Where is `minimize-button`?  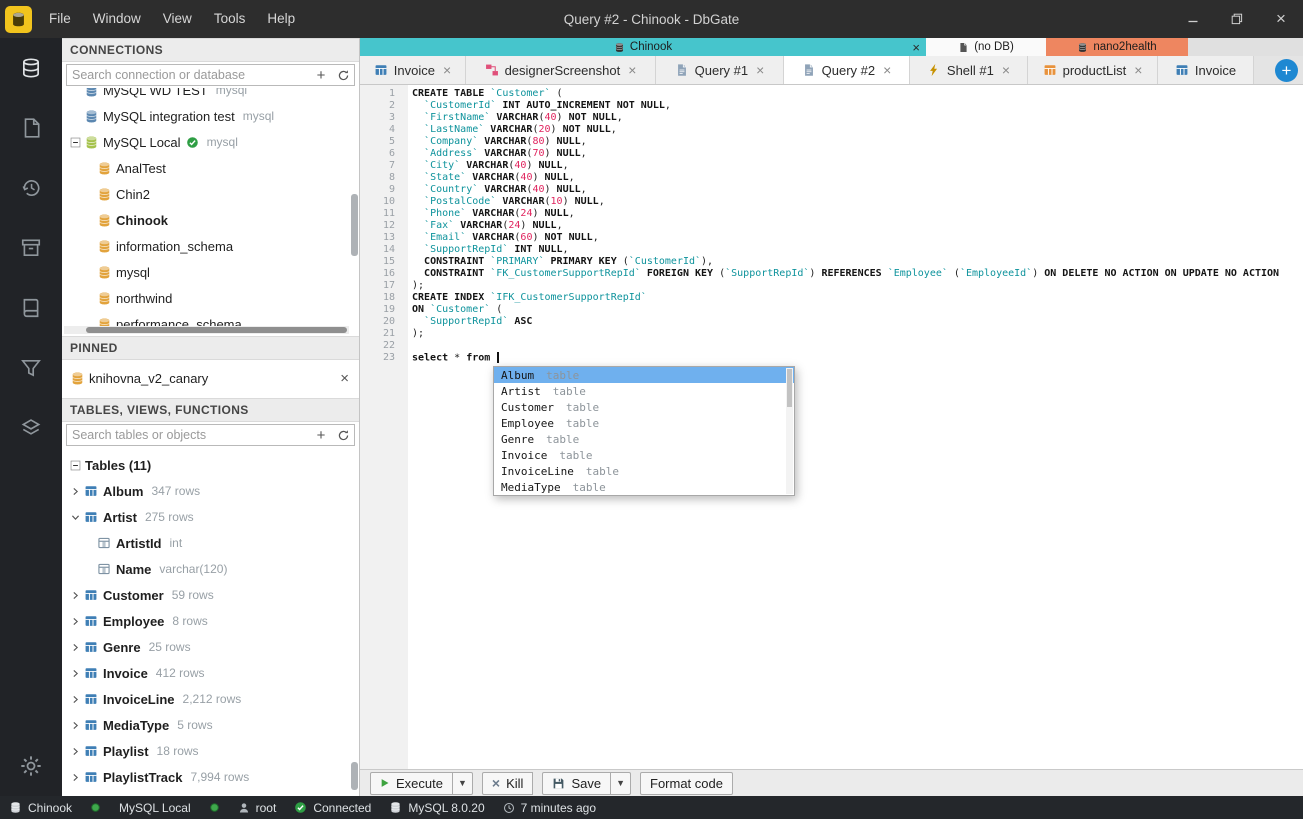
minimize-button is located at coordinates (1193, 19).